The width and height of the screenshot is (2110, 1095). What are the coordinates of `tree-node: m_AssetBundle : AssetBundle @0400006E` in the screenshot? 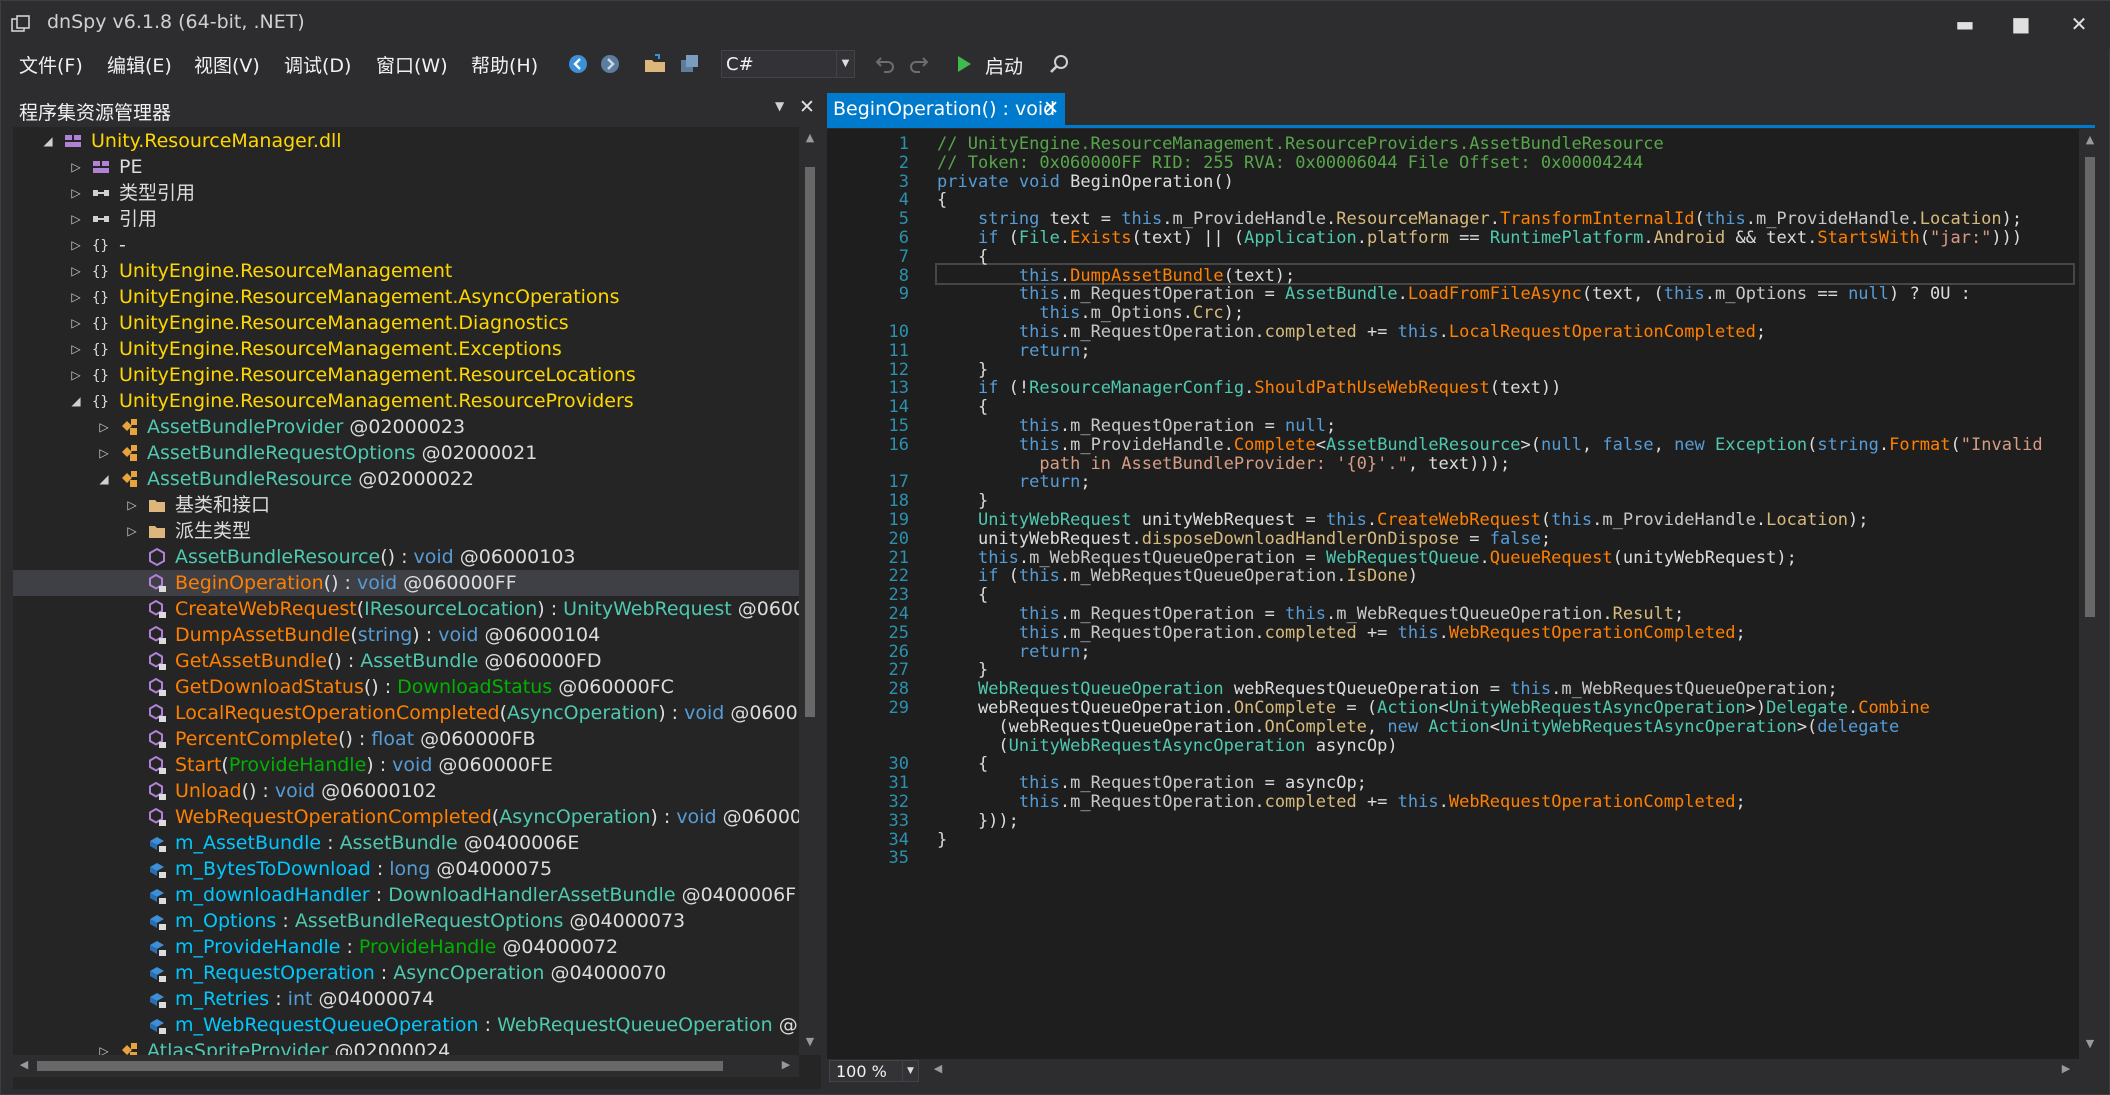 It's located at (406, 843).